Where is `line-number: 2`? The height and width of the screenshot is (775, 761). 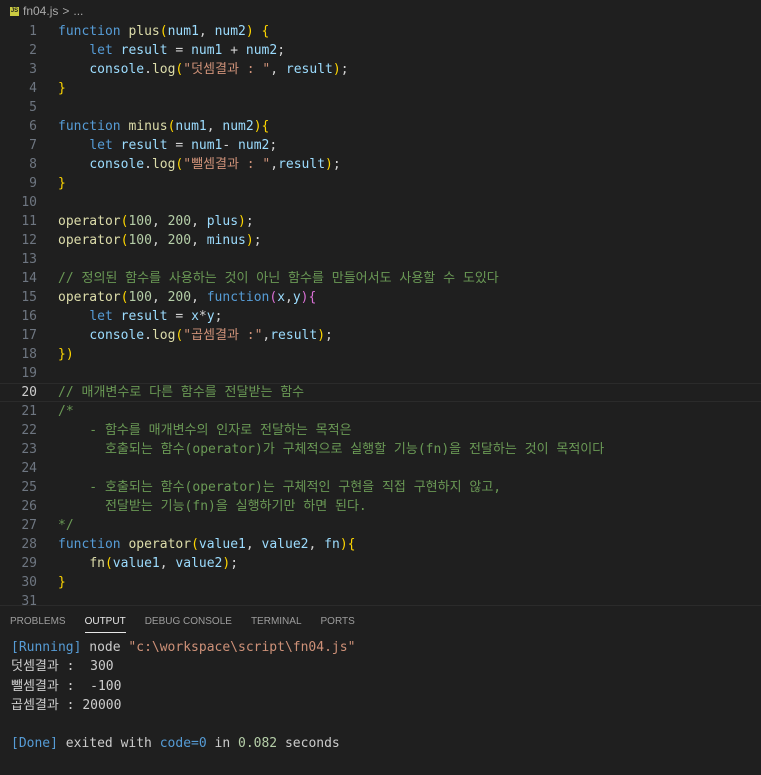
line-number: 2 is located at coordinates (33, 50).